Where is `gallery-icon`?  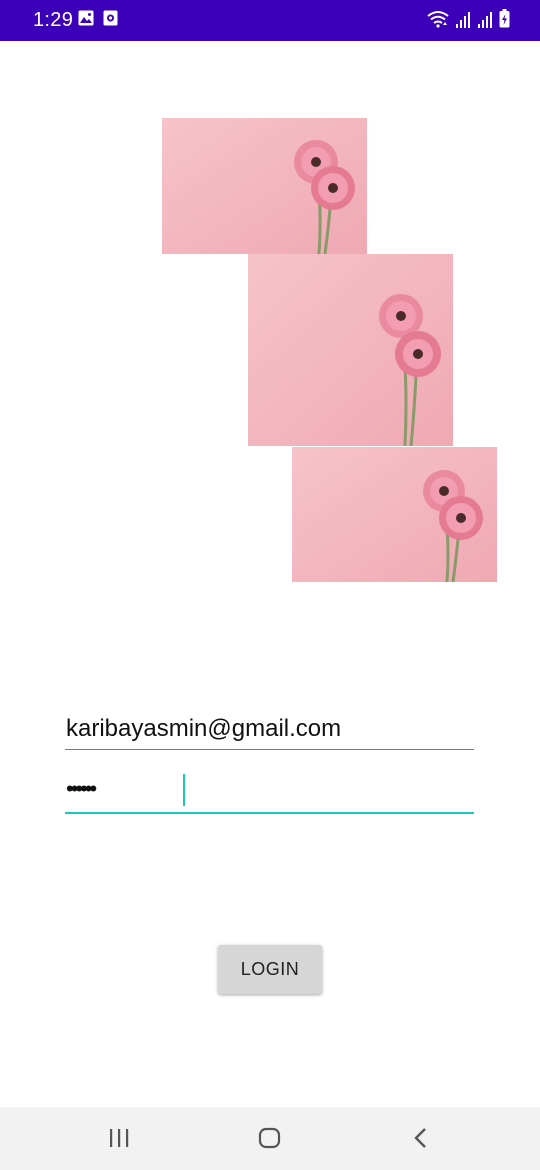
gallery-icon is located at coordinates (86, 20).